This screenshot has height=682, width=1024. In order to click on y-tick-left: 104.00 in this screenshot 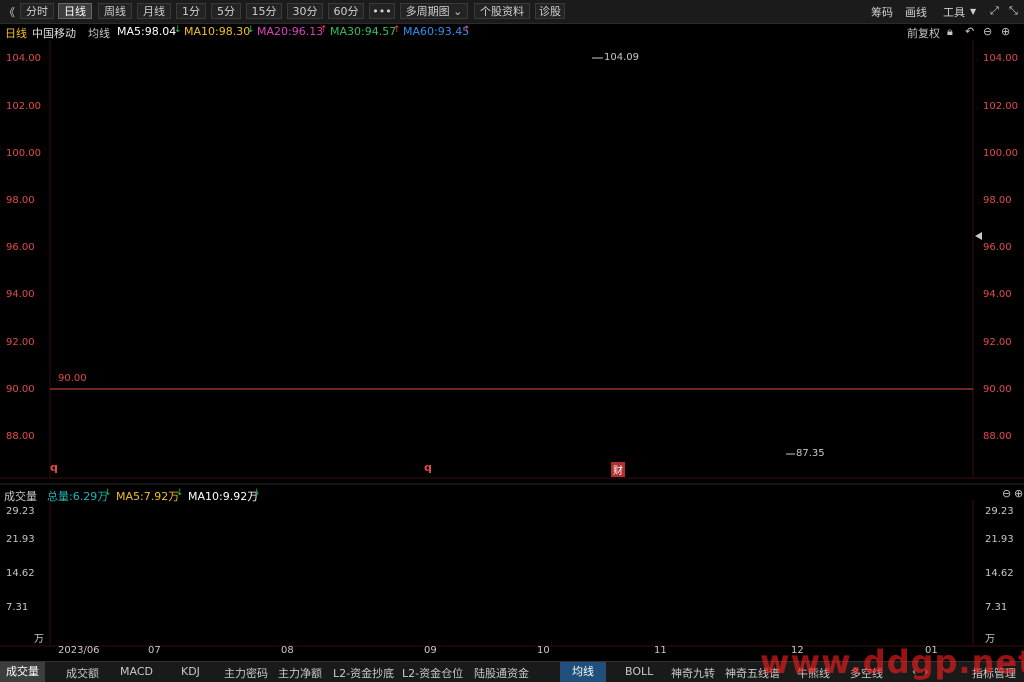, I will do `click(23, 58)`.